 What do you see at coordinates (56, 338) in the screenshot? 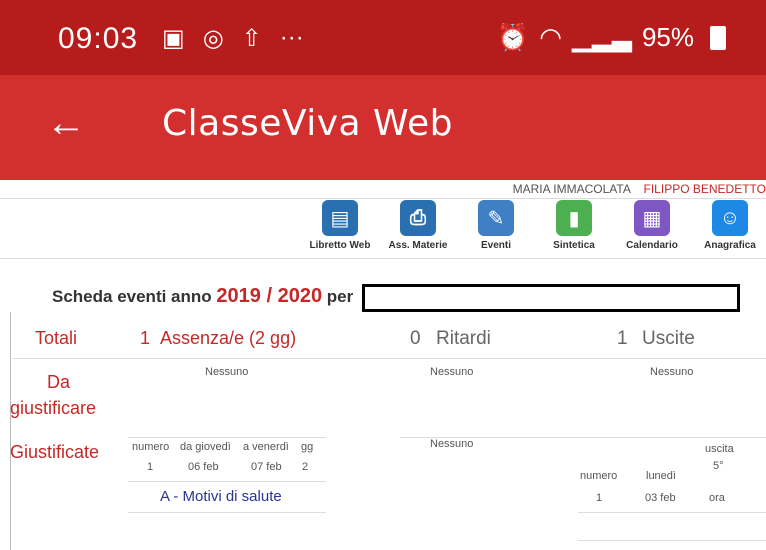
I see `row-label-totali: Totali` at bounding box center [56, 338].